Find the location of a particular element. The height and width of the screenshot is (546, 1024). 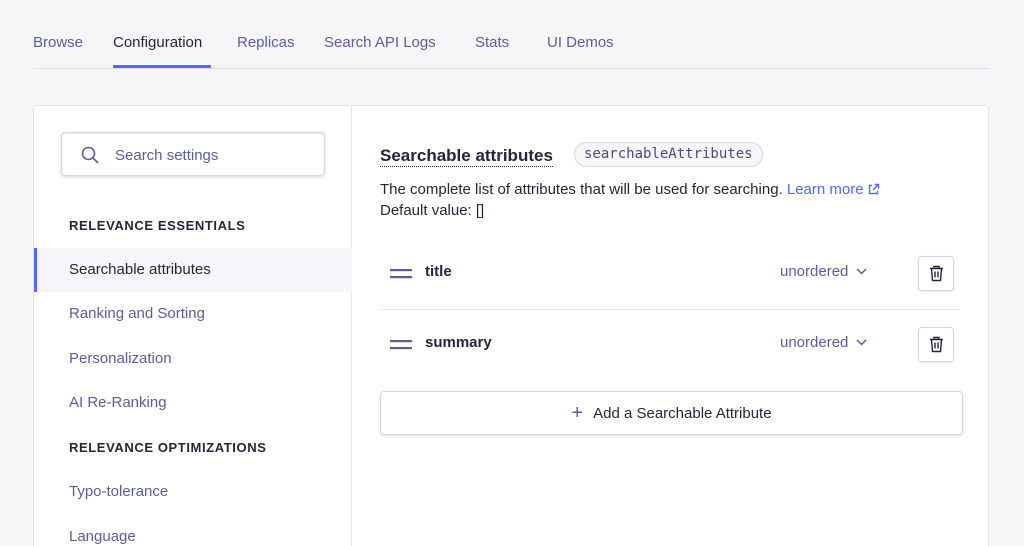

attribute-name: summary is located at coordinates (458, 342).